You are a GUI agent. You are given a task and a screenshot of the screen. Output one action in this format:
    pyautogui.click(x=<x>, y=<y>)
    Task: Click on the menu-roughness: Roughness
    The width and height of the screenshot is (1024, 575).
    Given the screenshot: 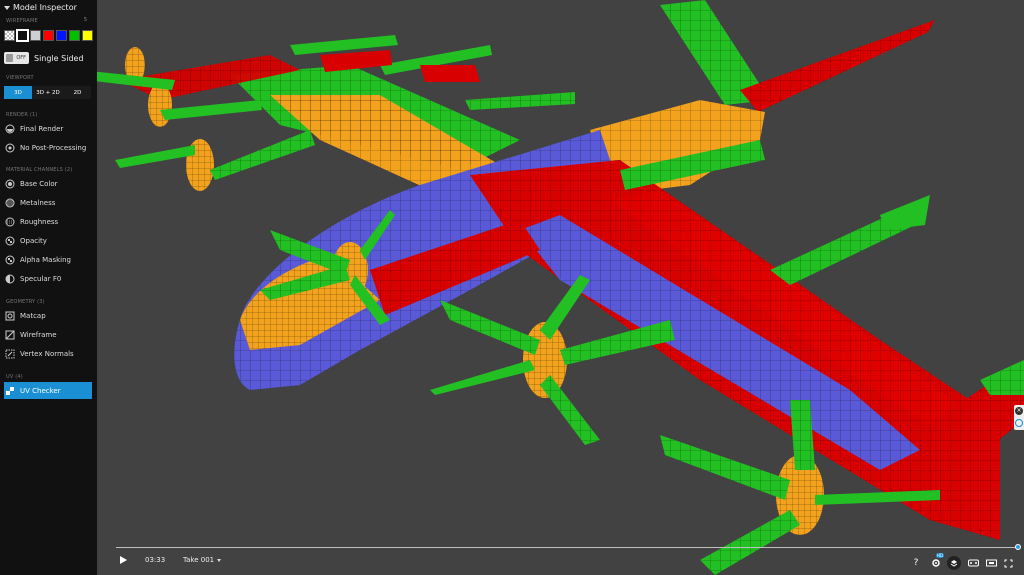 What is the action you would take?
    pyautogui.click(x=48, y=222)
    